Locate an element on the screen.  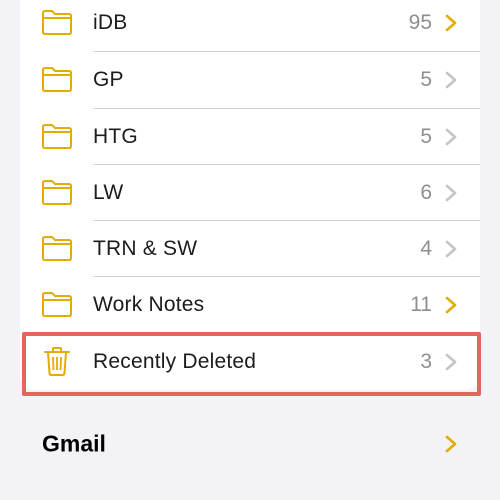
folder-label: TRN & SW is located at coordinates (145, 248).